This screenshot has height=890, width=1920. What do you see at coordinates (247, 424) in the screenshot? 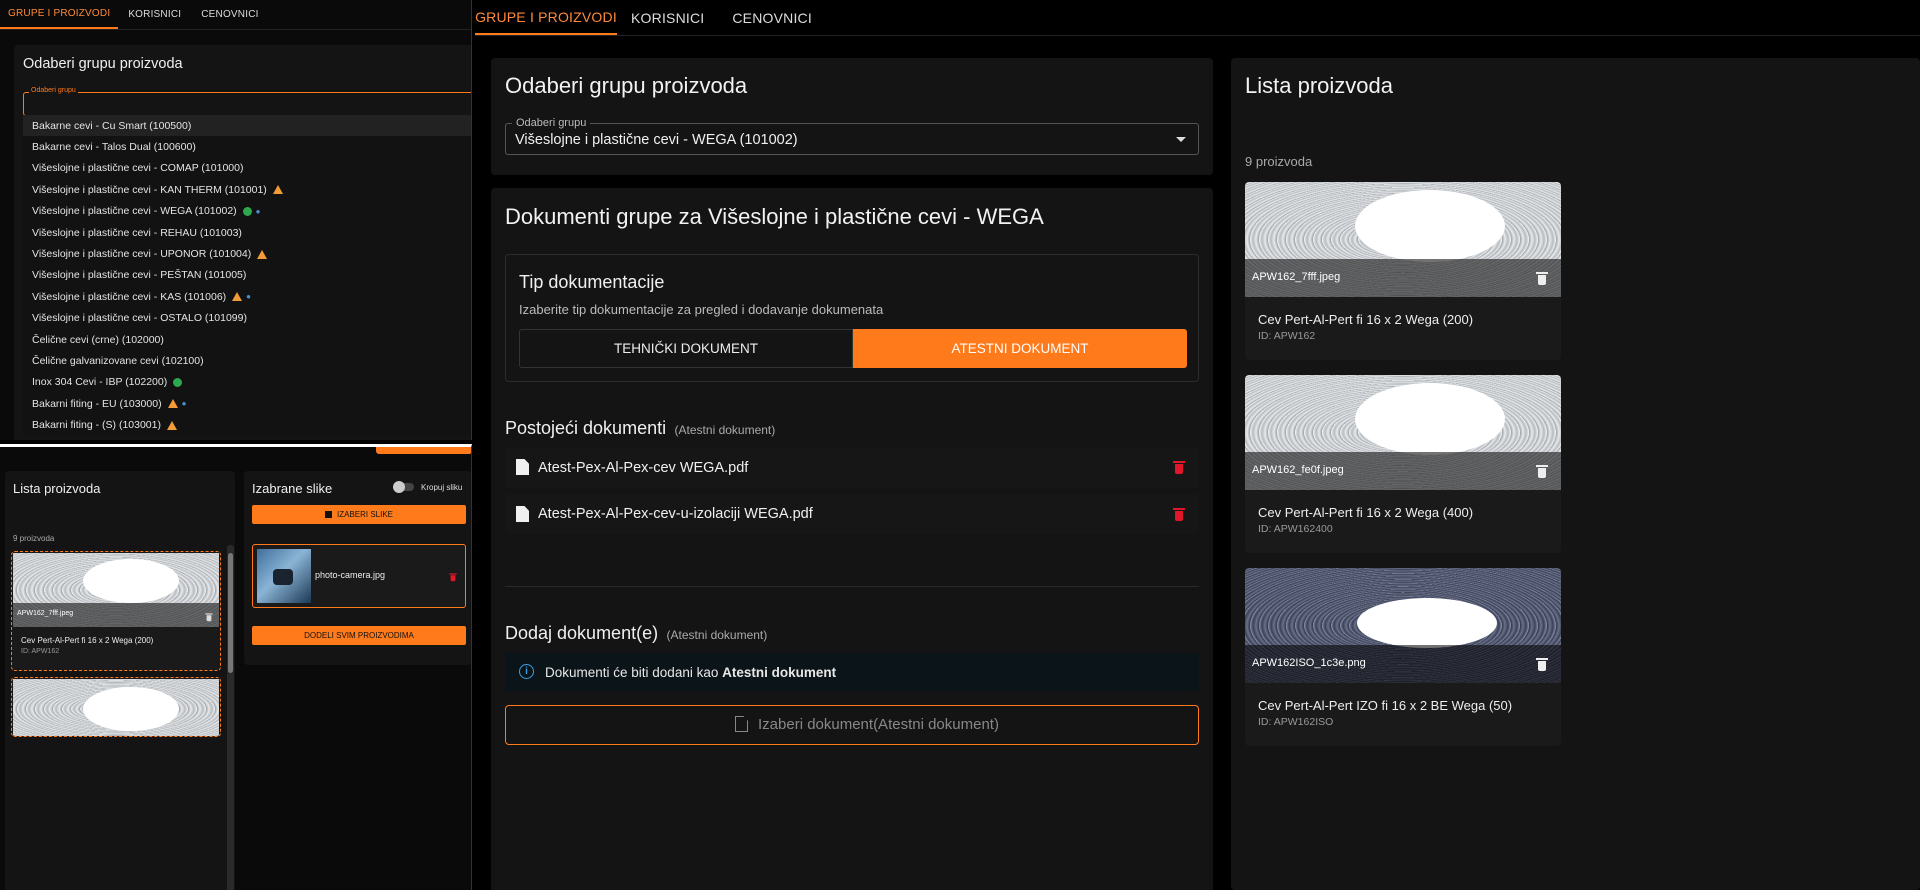
I see `group-option: Bakarni fiting - (S) (103001)` at bounding box center [247, 424].